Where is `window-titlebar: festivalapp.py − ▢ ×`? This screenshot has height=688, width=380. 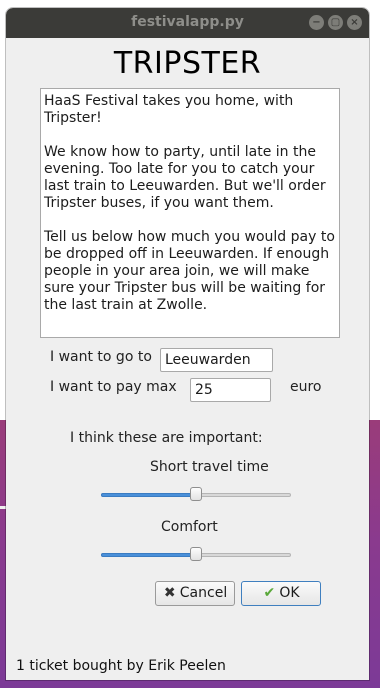 window-titlebar: festivalapp.py − ▢ × is located at coordinates (187, 23).